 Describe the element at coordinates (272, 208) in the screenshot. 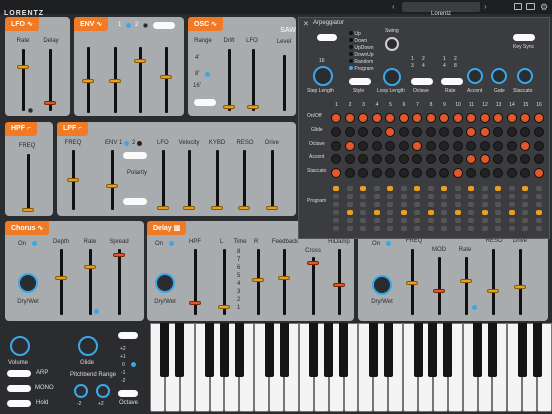

I see `lpf-drive-thumb` at that location.